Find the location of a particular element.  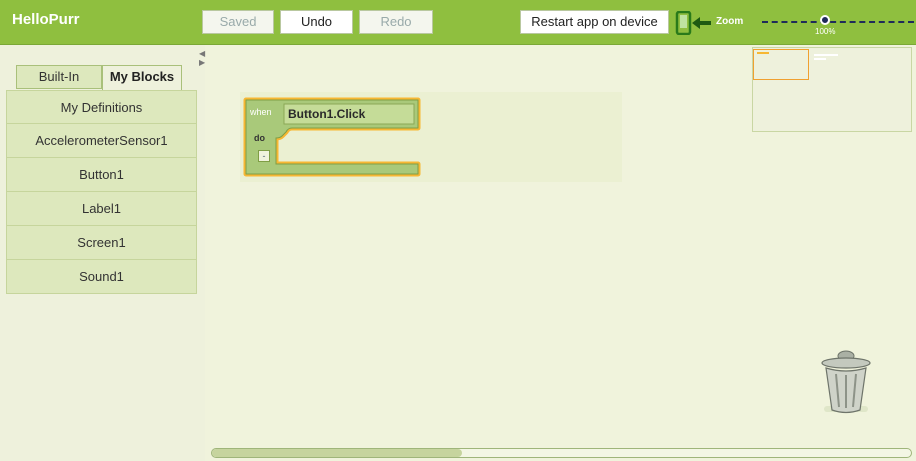

undo-button: Undo is located at coordinates (316, 22).